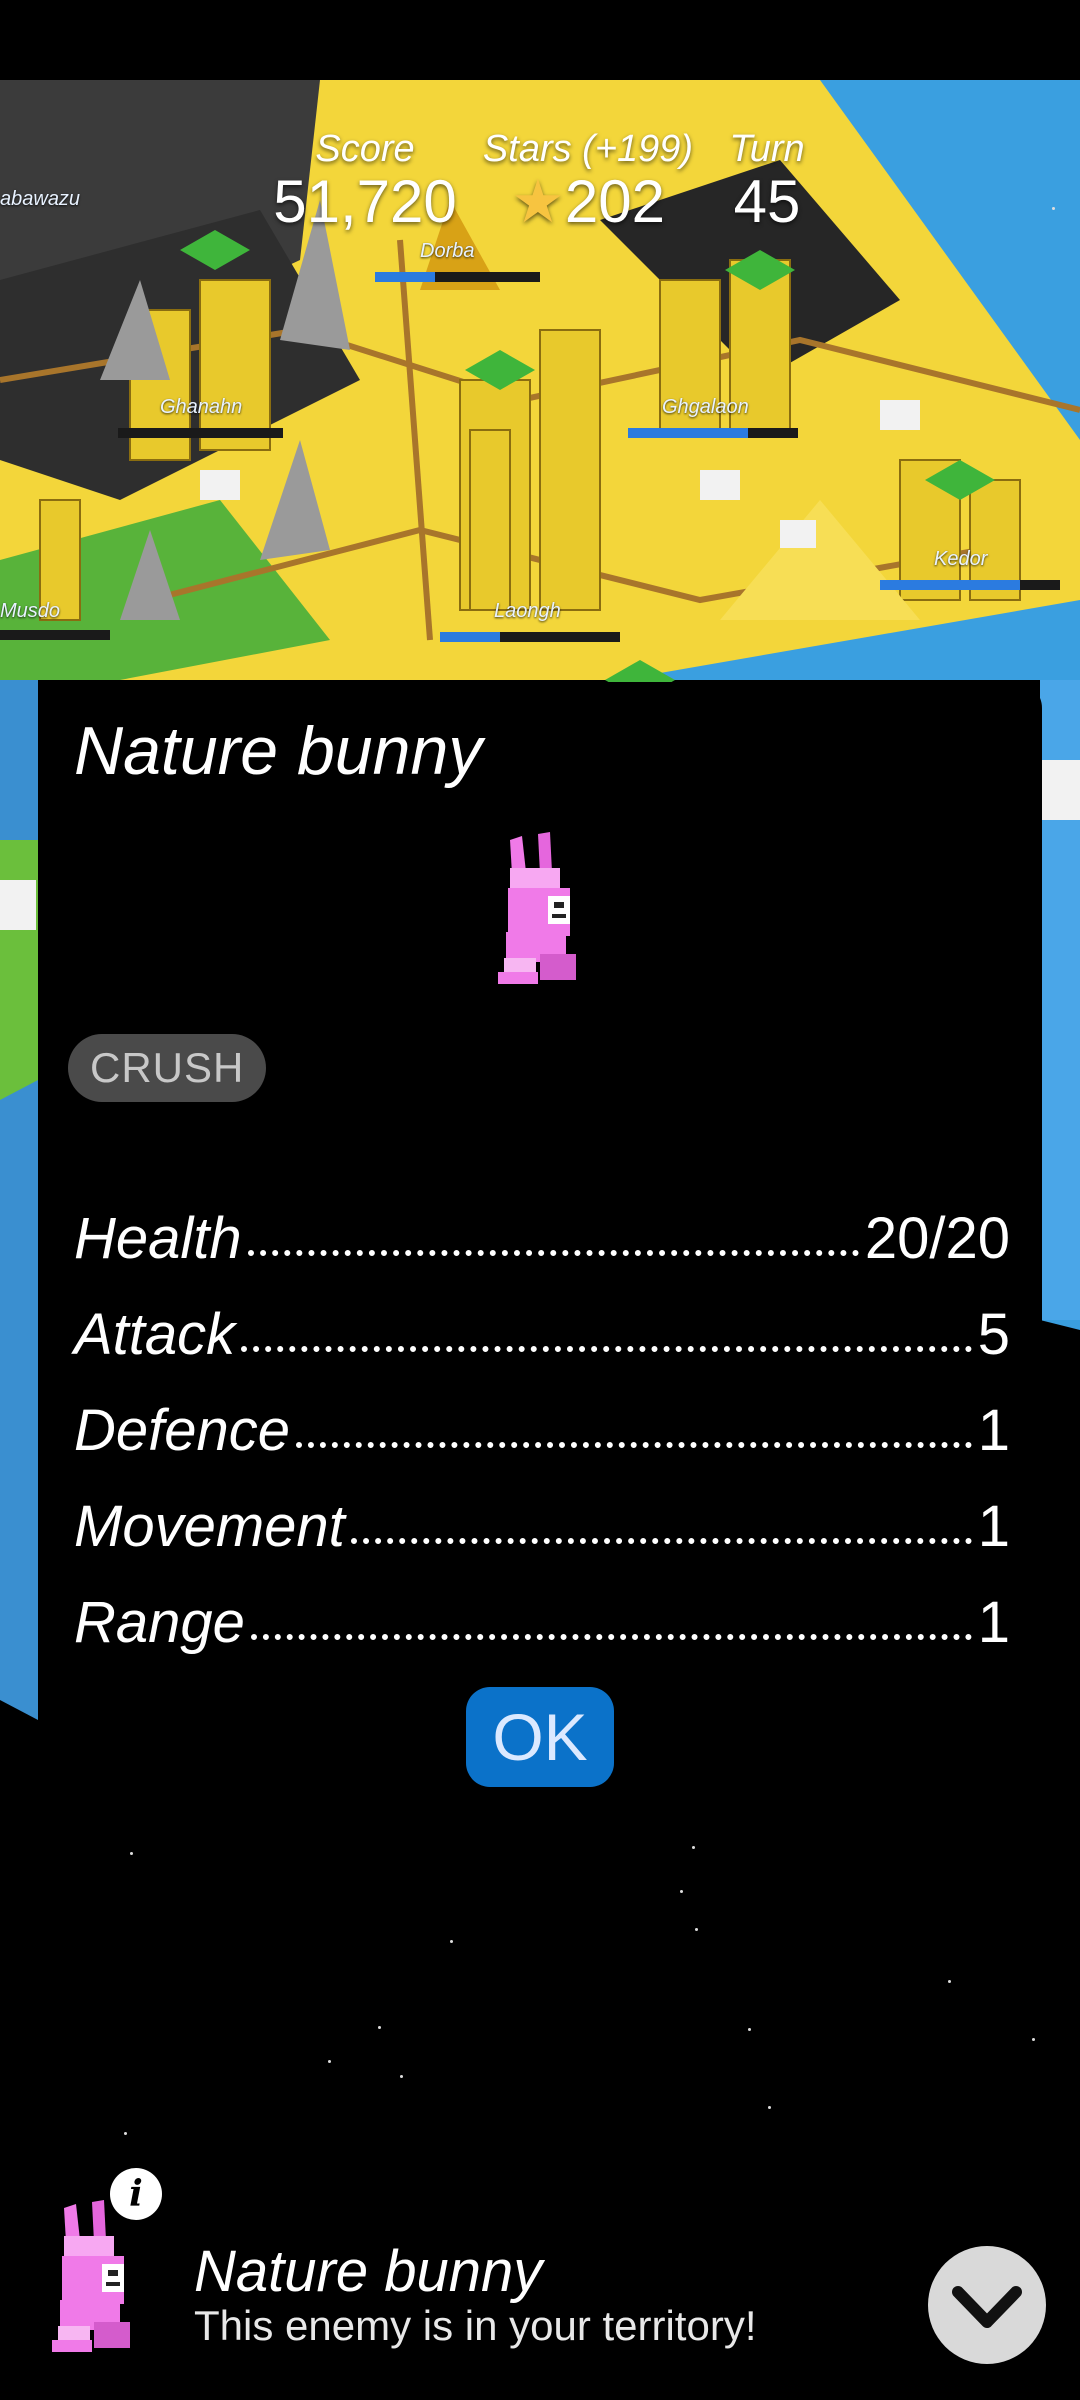  I want to click on stat-value: 20/20, so click(937, 1238).